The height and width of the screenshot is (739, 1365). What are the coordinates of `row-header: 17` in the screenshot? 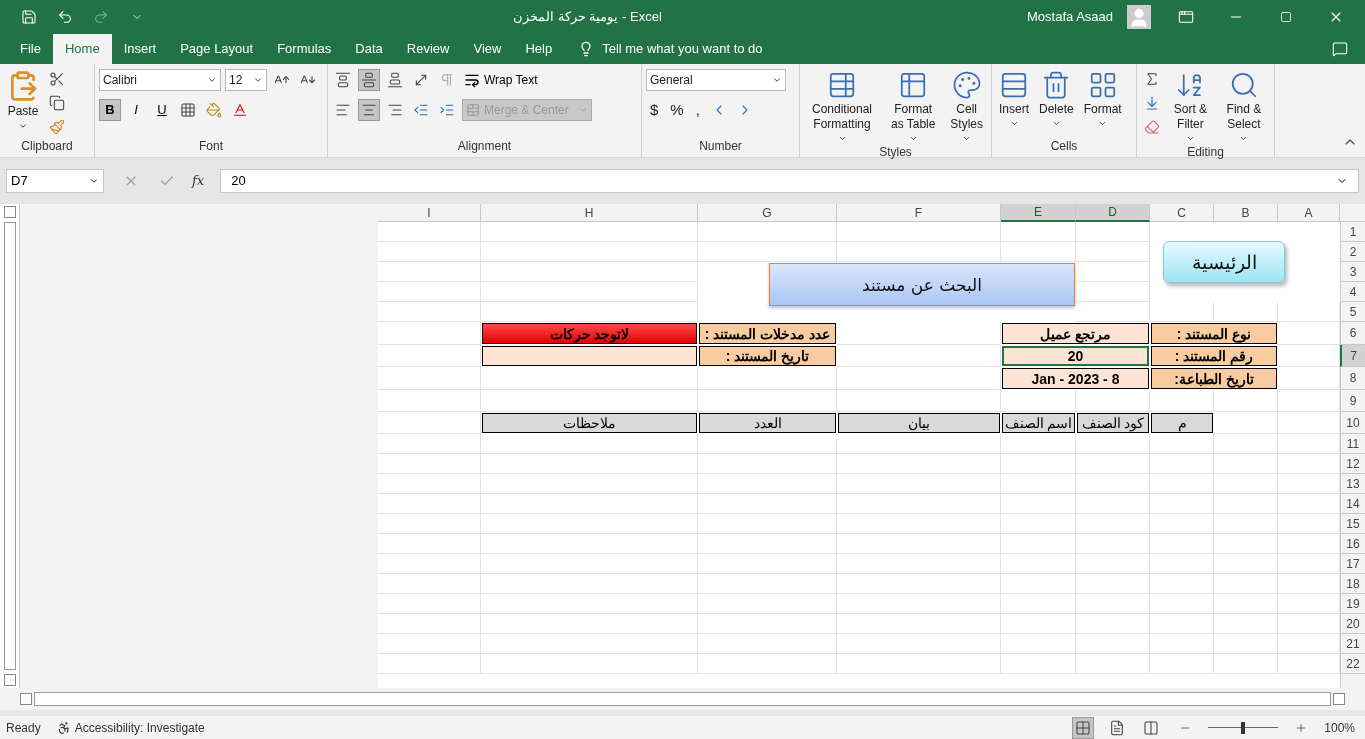 It's located at (1352, 564).